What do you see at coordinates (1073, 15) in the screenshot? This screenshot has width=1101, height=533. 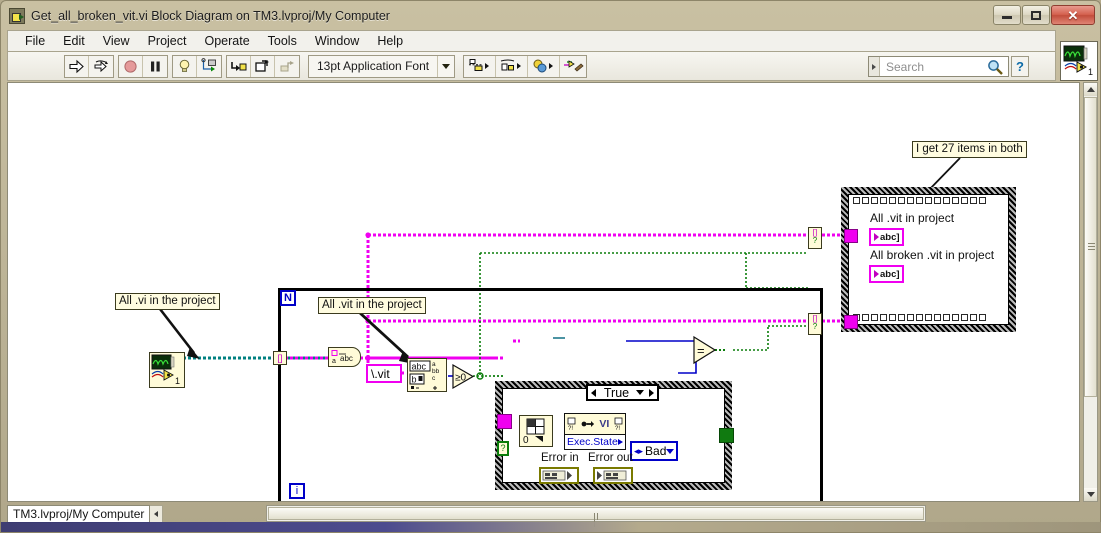 I see `close-button: ✕` at bounding box center [1073, 15].